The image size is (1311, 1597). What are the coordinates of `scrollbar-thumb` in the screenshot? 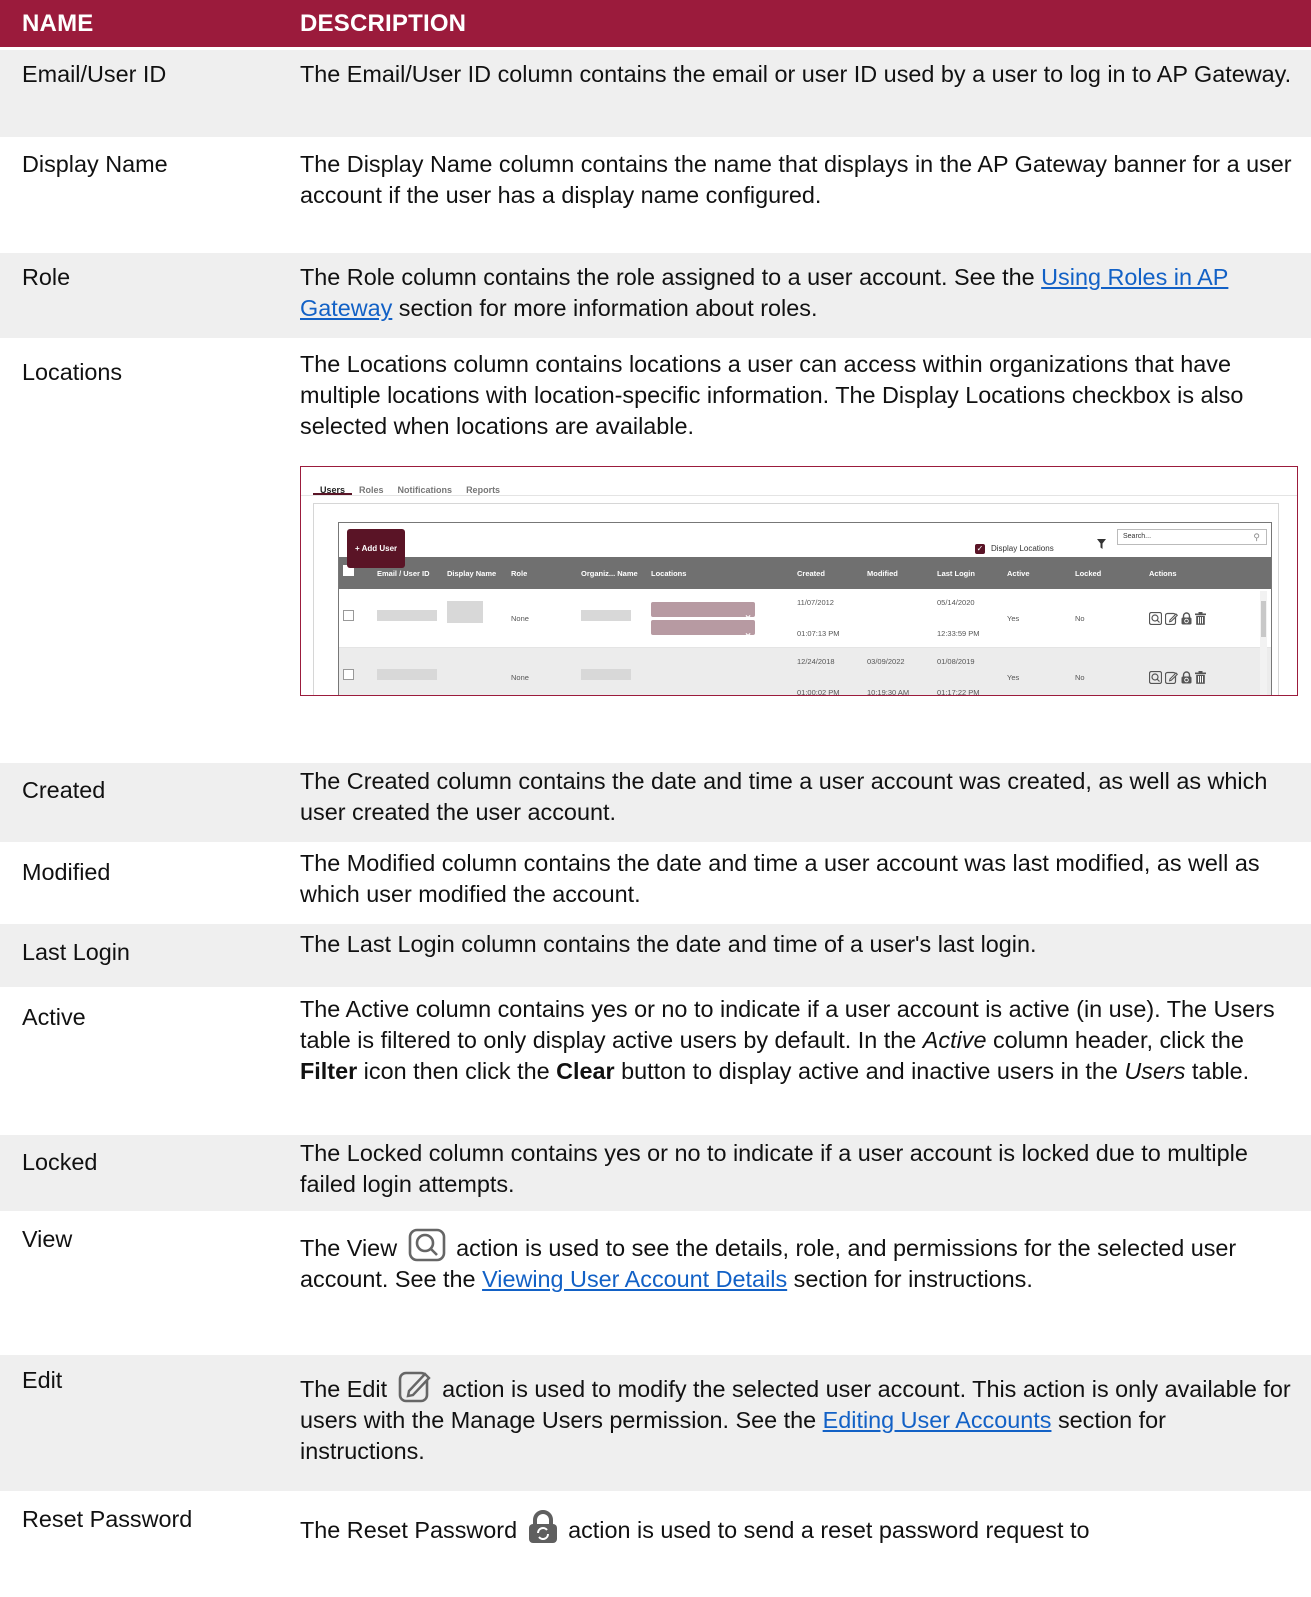 It's located at (1263, 619).